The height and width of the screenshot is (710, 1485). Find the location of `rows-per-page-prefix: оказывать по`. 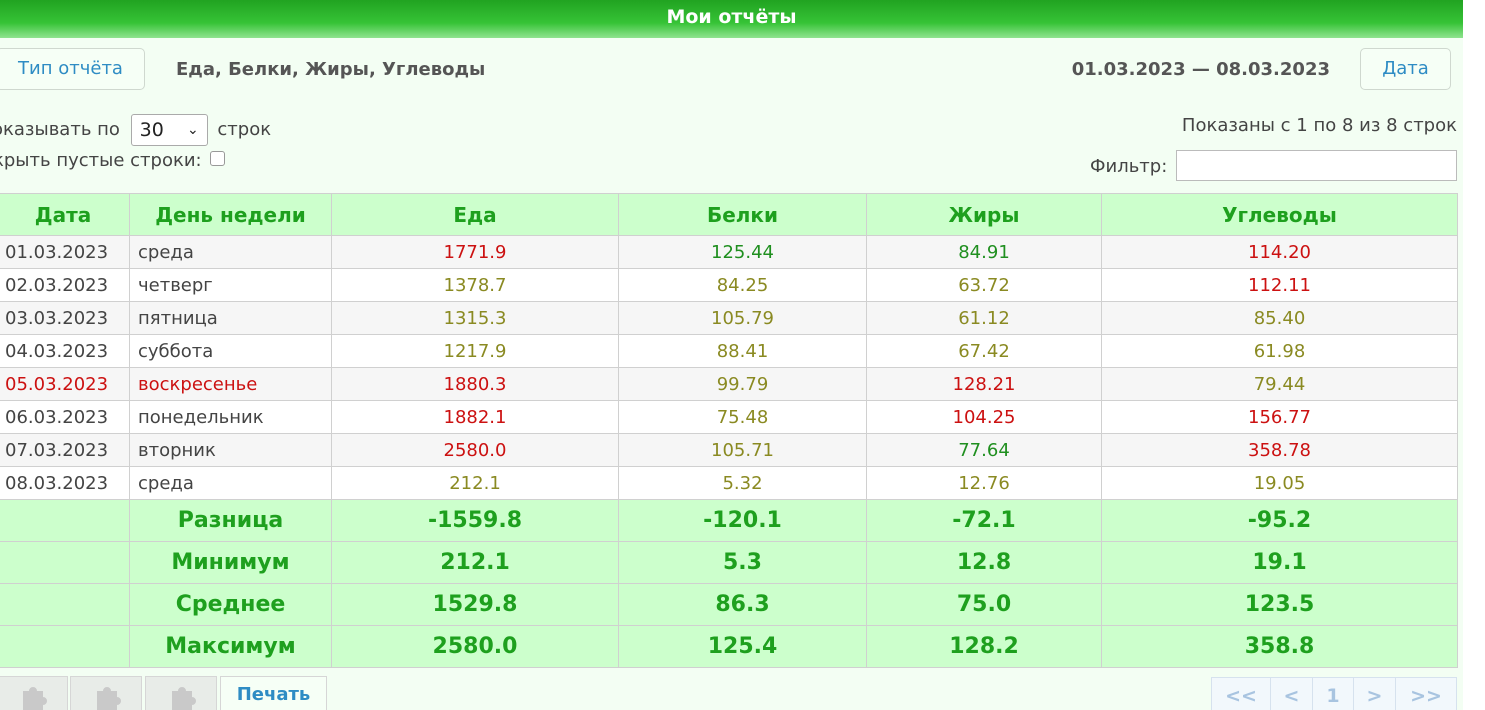

rows-per-page-prefix: оказывать по is located at coordinates (60, 129).